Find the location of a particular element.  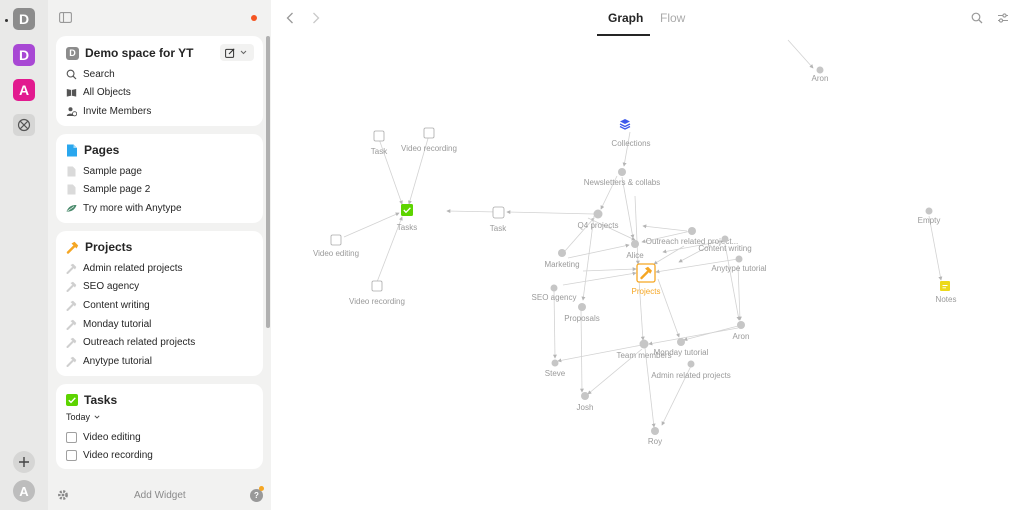

sidebar-footer: Add Widget ? is located at coordinates (159, 495).